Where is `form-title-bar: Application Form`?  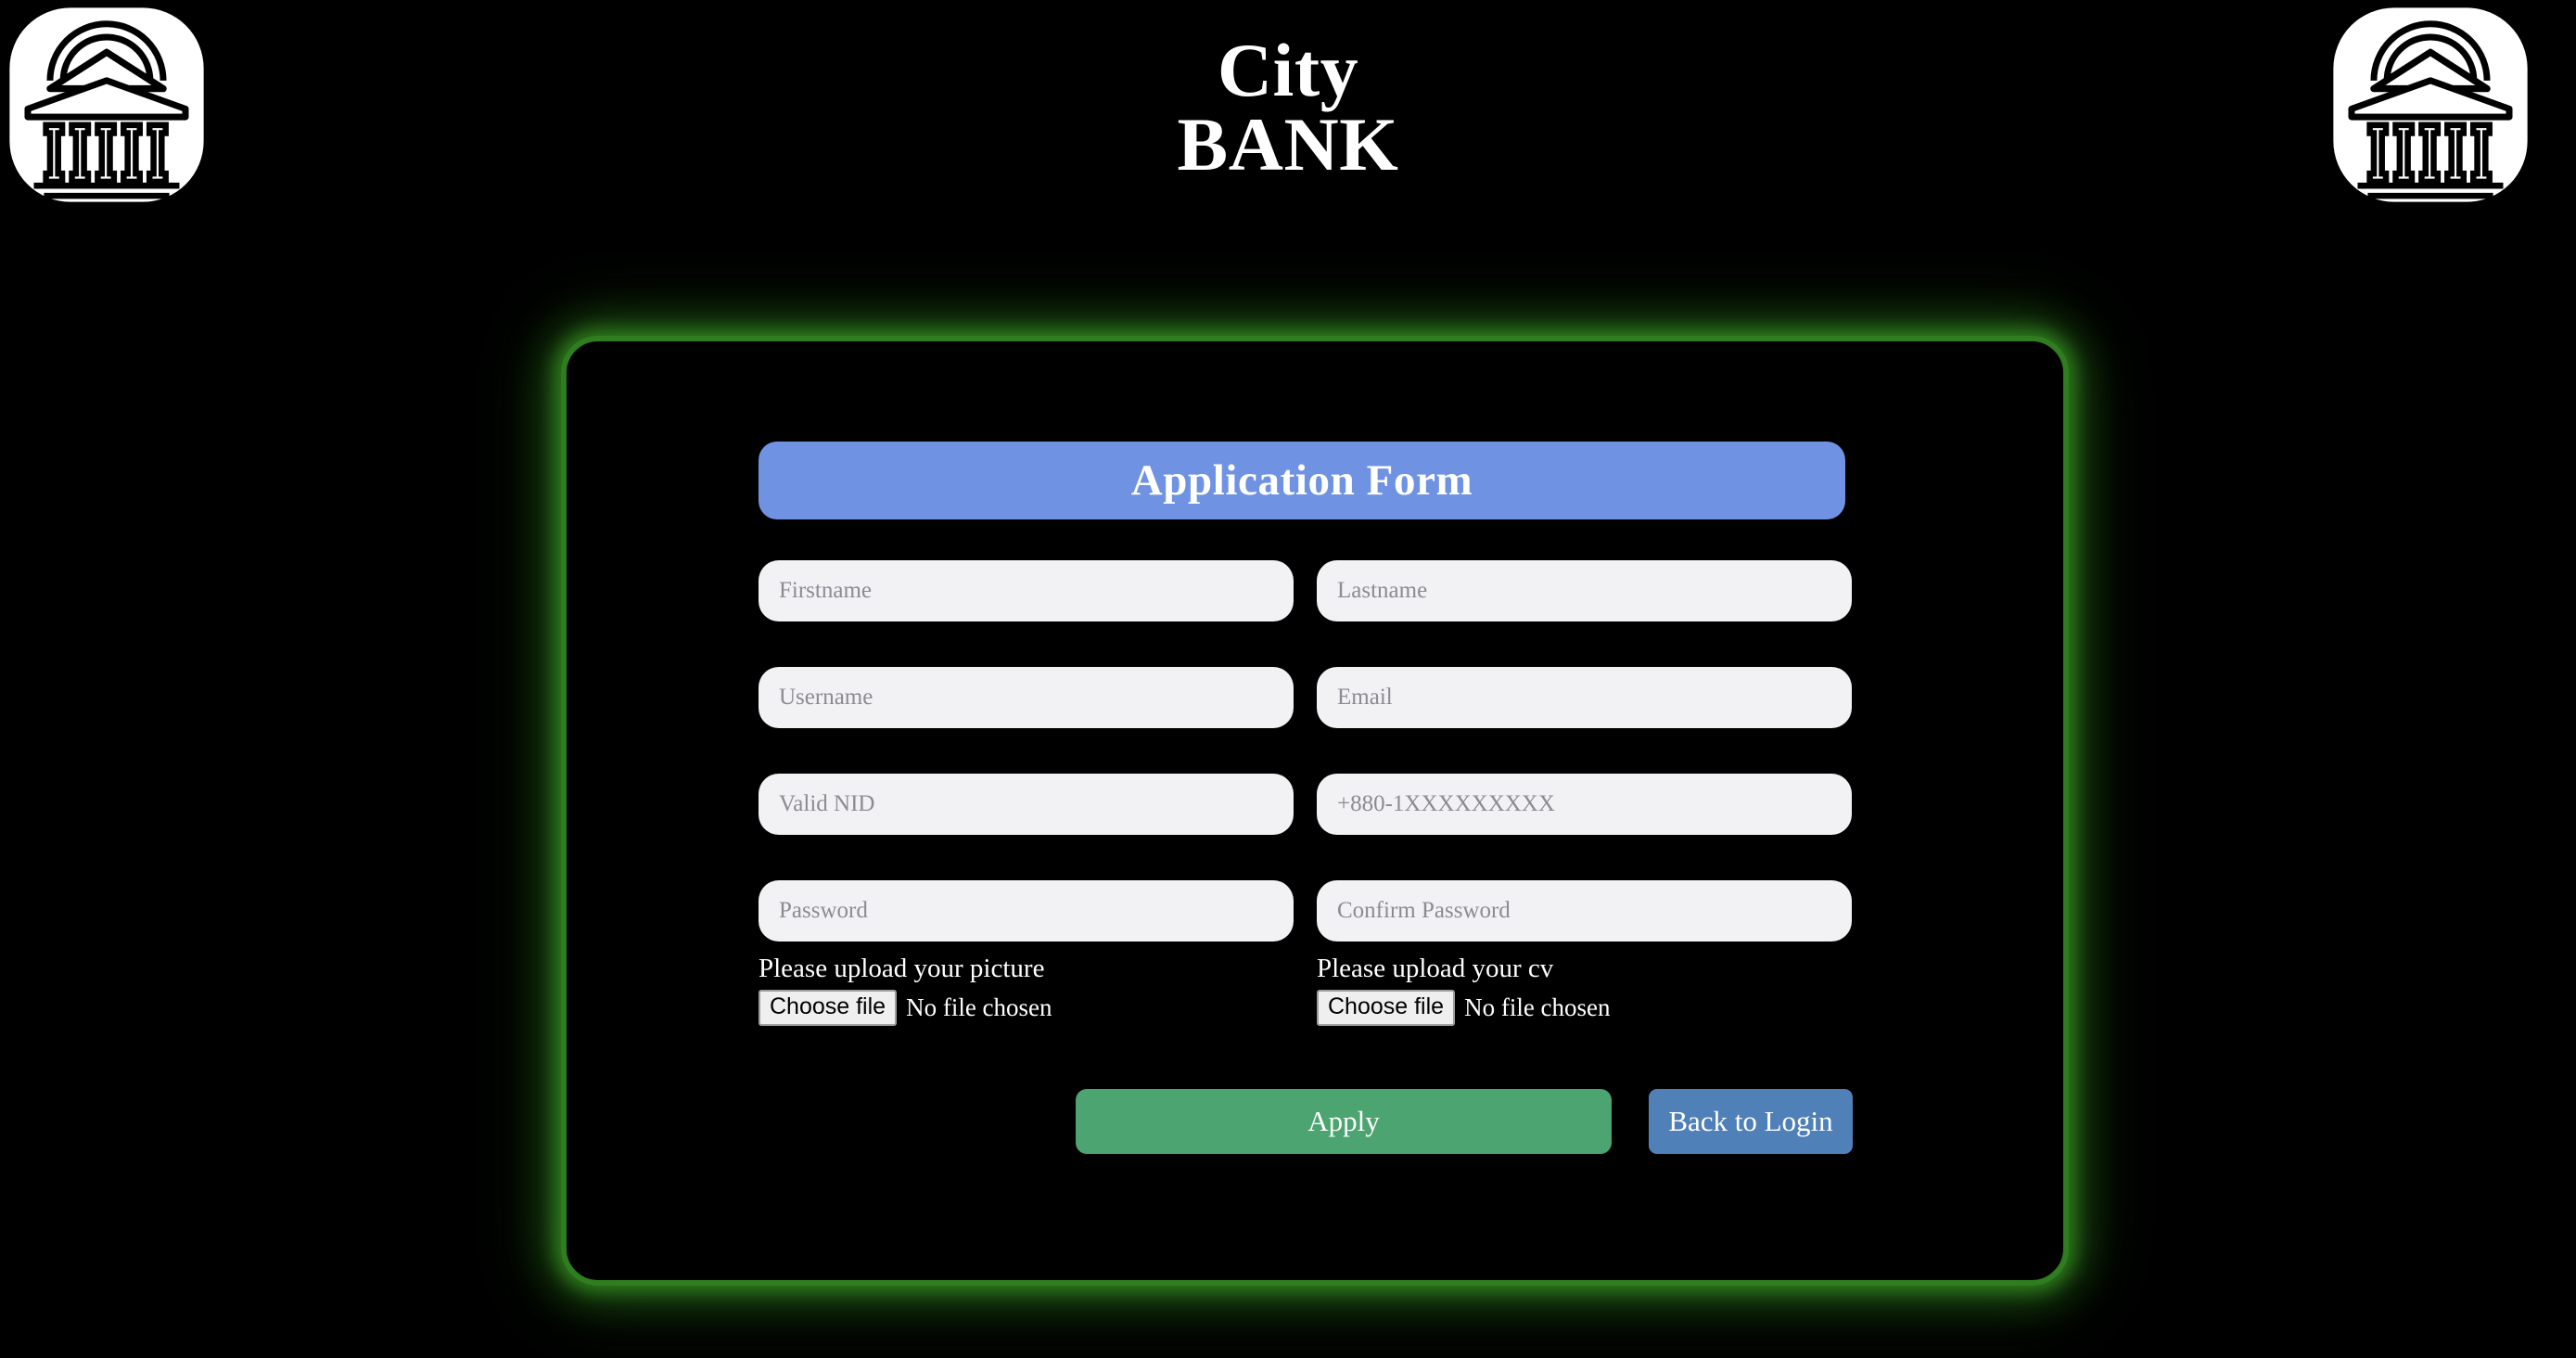
form-title-bar: Application Form is located at coordinates (1302, 480).